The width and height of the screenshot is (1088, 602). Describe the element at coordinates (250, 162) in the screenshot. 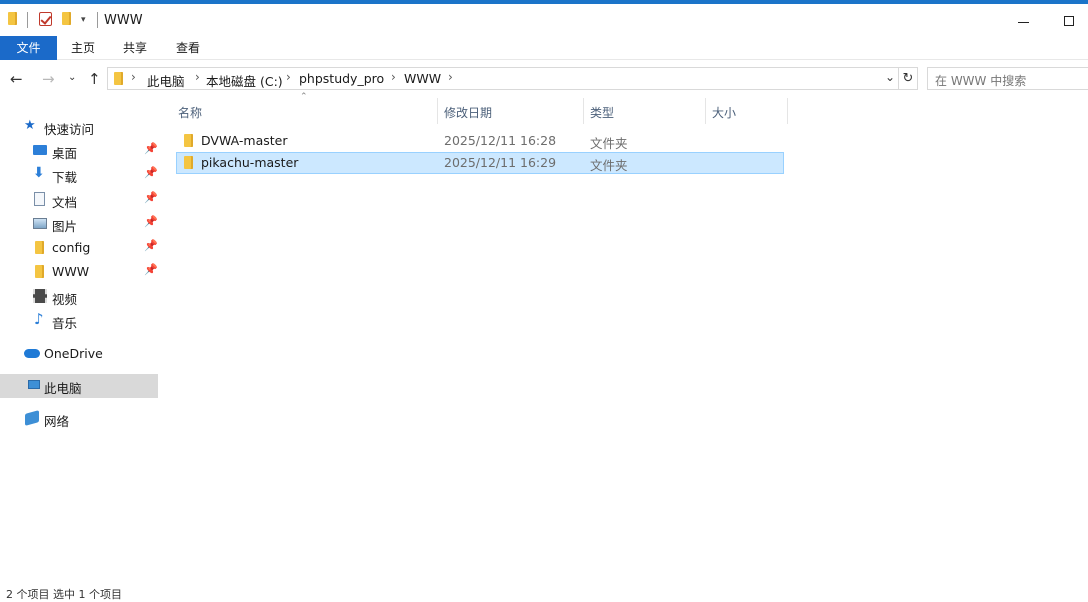

I see `file-name: pikachu-master` at that location.